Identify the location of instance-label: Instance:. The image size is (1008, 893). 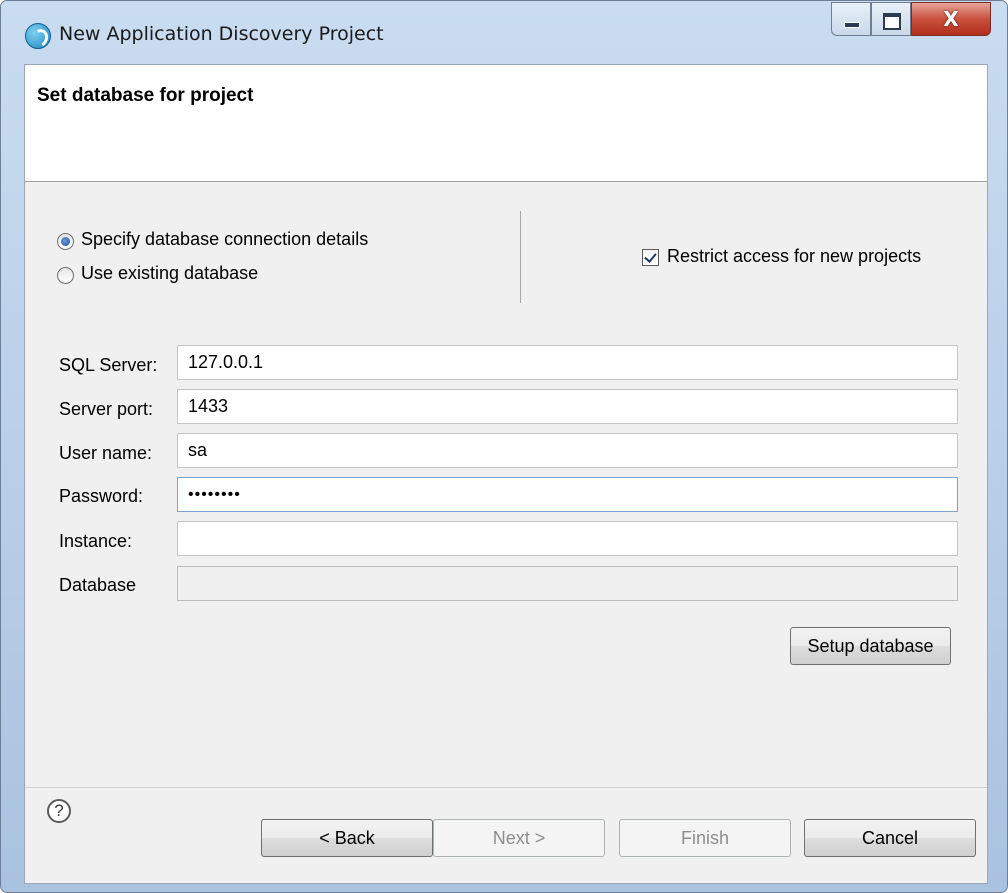
(96, 541).